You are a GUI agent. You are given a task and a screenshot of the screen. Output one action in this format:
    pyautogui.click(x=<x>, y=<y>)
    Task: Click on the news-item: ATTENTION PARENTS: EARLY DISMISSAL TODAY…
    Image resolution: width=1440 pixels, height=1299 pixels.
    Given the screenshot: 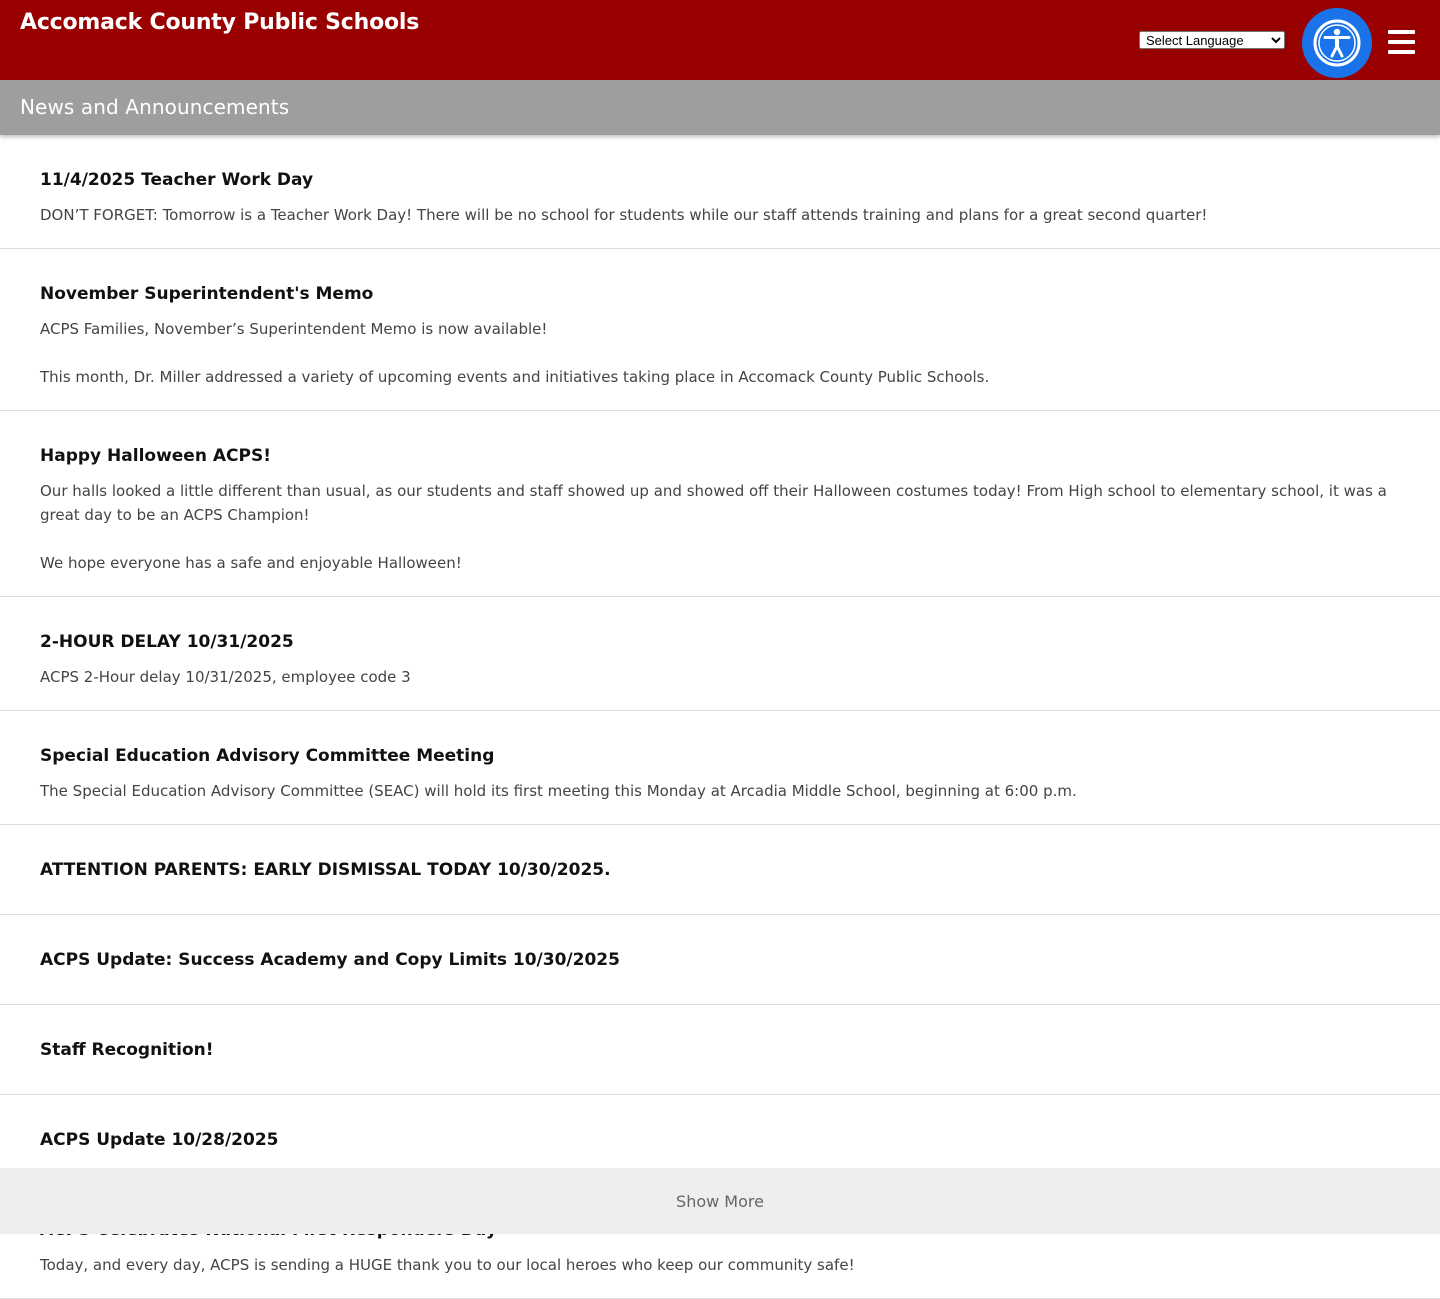 What is the action you would take?
    pyautogui.click(x=720, y=870)
    